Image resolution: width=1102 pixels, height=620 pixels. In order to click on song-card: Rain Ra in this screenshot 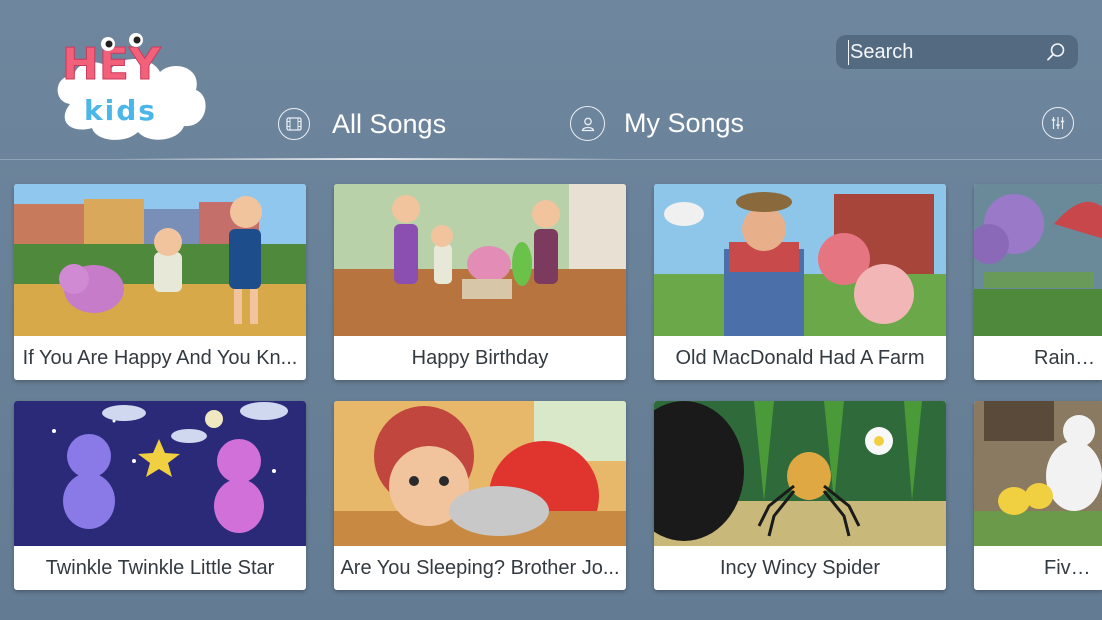, I will do `click(1038, 282)`.